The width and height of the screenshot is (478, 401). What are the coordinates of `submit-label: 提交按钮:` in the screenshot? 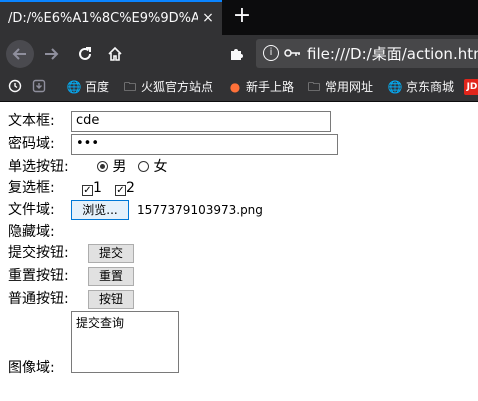 It's located at (38, 253).